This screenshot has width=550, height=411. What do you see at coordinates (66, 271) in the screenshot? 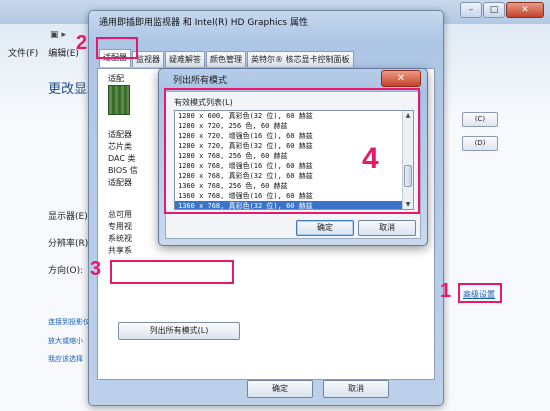
I see `orientation-label: 方向(O):` at bounding box center [66, 271].